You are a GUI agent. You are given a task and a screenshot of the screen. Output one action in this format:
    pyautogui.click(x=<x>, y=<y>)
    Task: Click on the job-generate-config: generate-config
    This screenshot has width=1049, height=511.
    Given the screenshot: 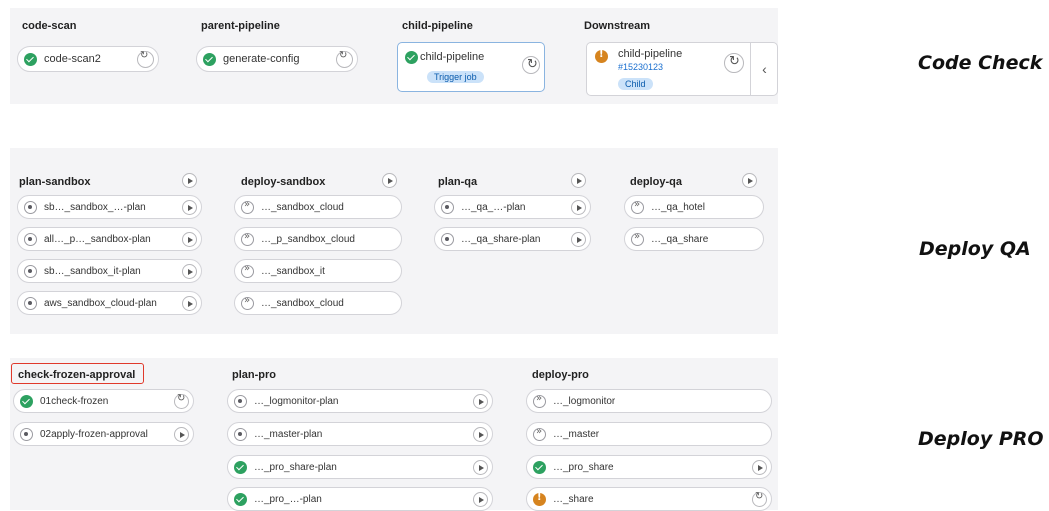 What is the action you would take?
    pyautogui.click(x=277, y=59)
    